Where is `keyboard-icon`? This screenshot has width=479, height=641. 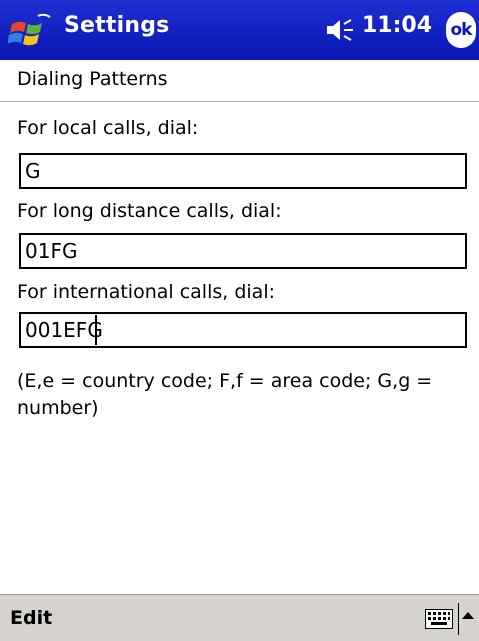
keyboard-icon is located at coordinates (439, 619).